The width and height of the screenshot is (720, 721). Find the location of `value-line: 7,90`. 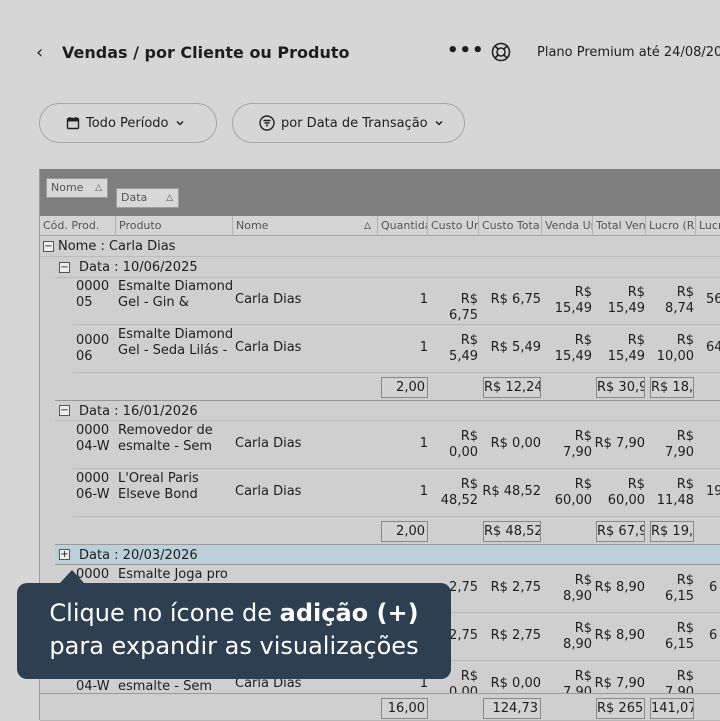

value-line: 7,90 is located at coordinates (577, 452).